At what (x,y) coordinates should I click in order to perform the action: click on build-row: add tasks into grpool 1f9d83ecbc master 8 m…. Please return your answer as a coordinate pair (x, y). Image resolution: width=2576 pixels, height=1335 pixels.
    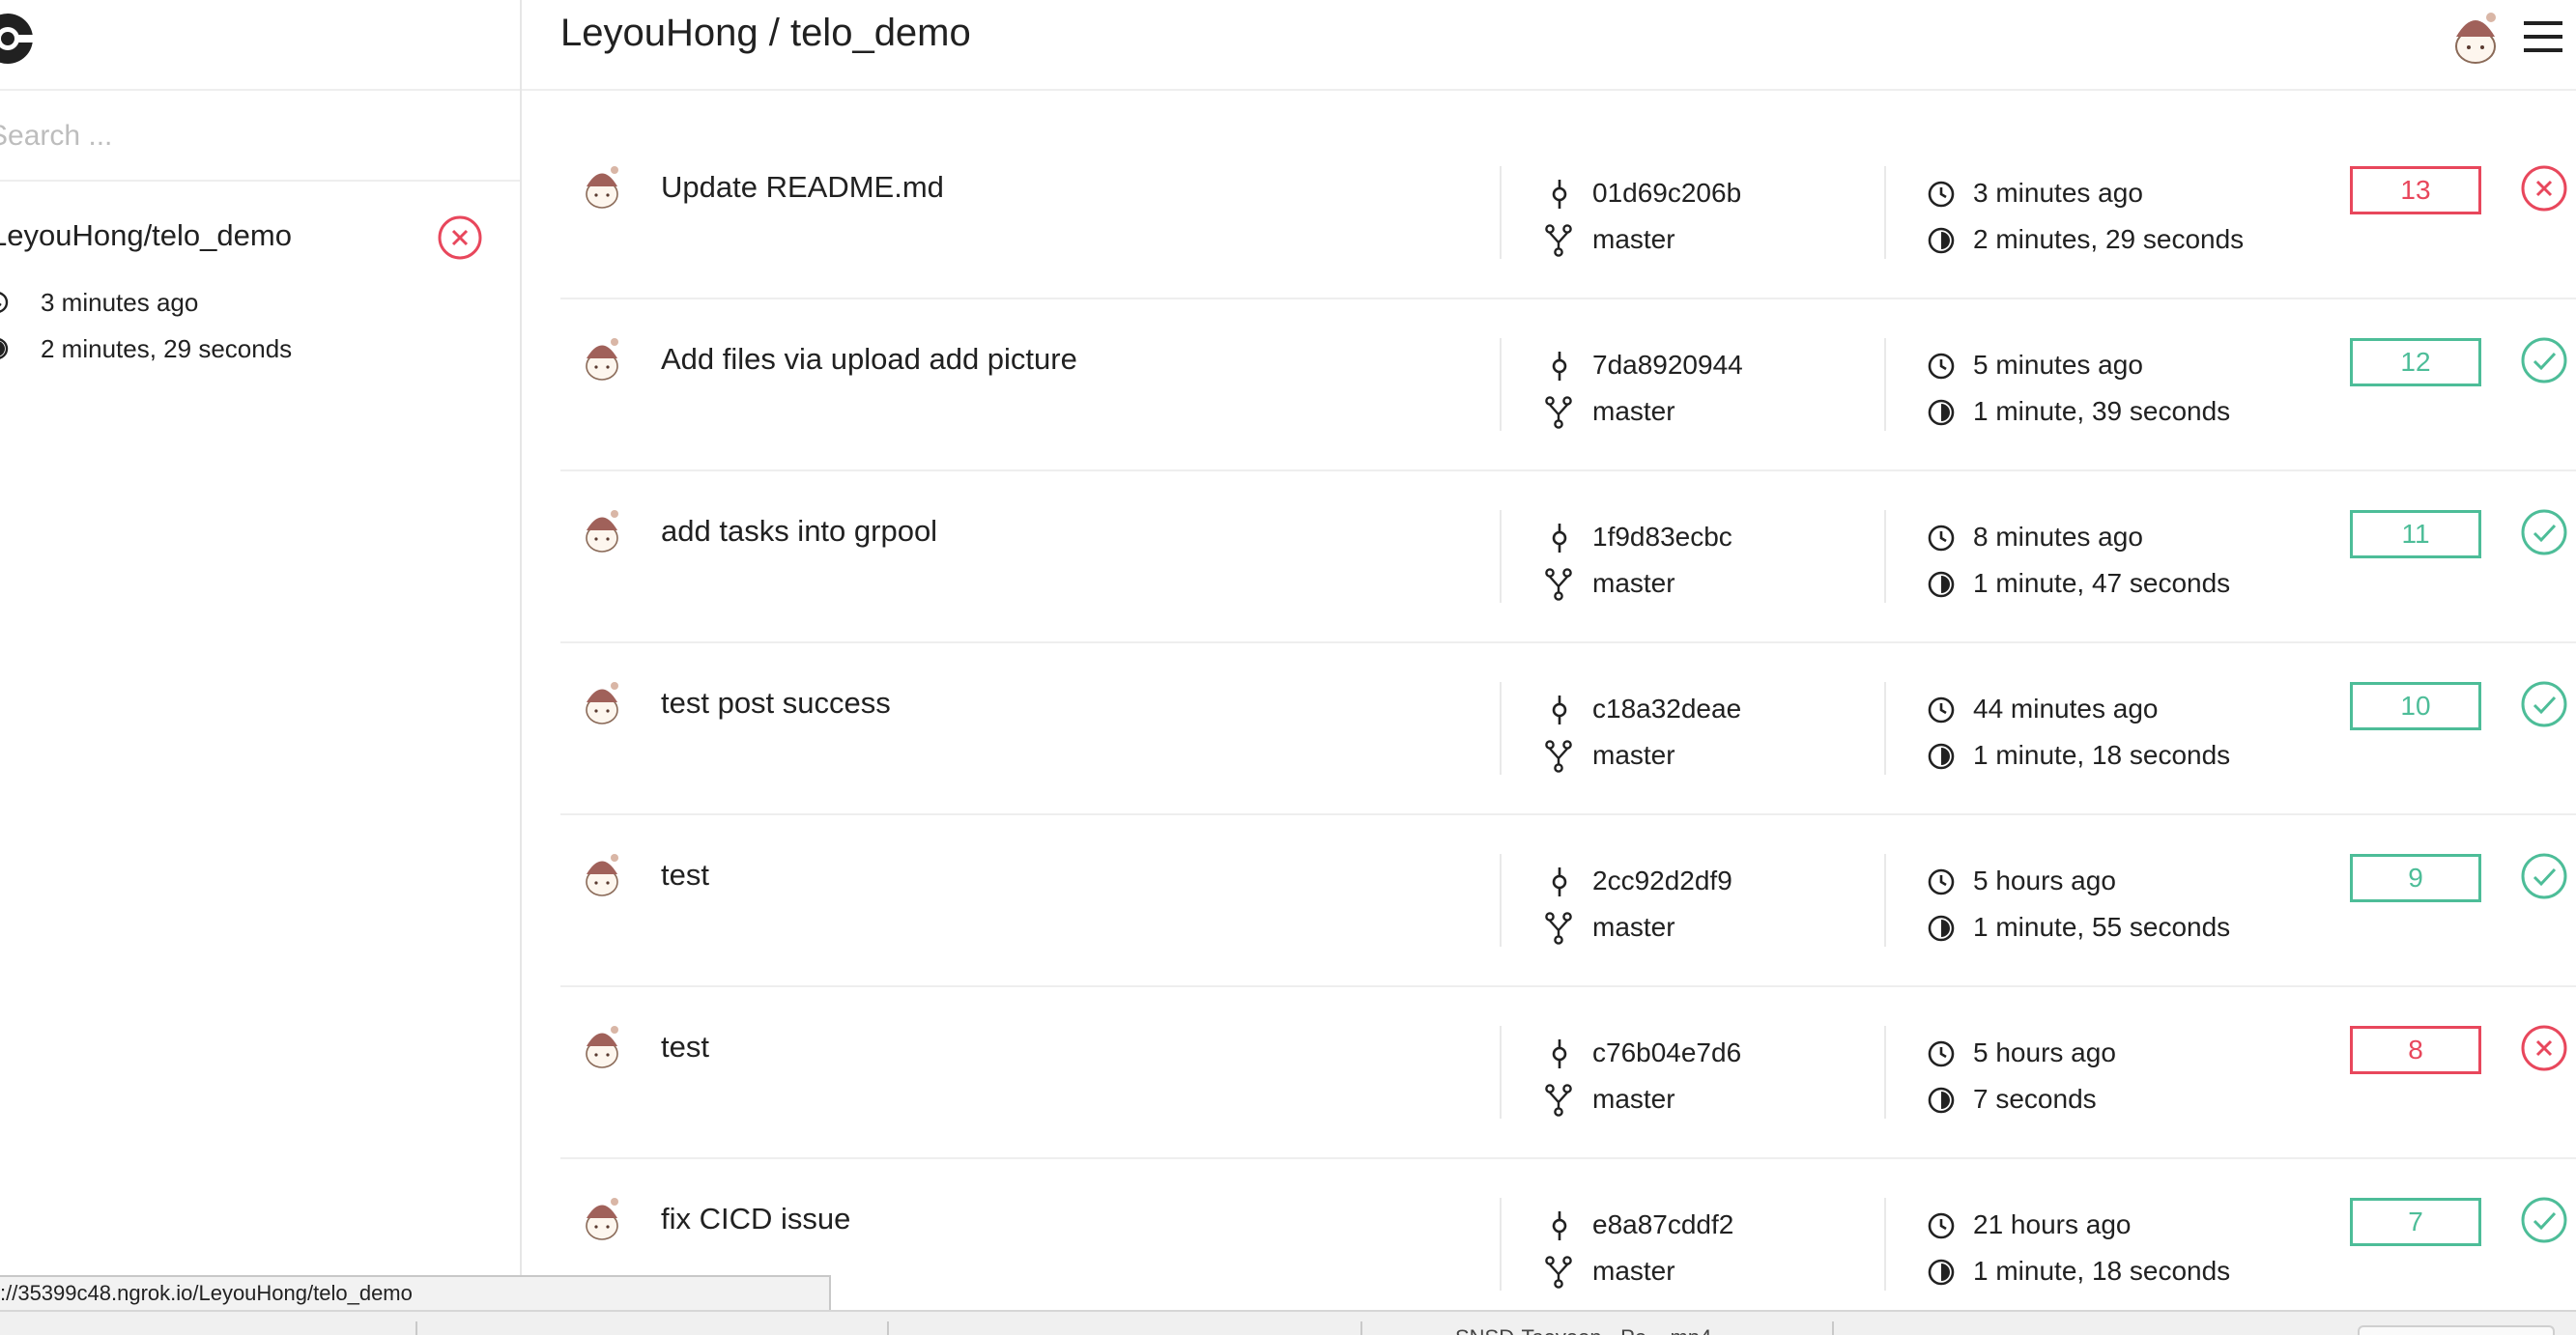
    Looking at the image, I should click on (1568, 557).